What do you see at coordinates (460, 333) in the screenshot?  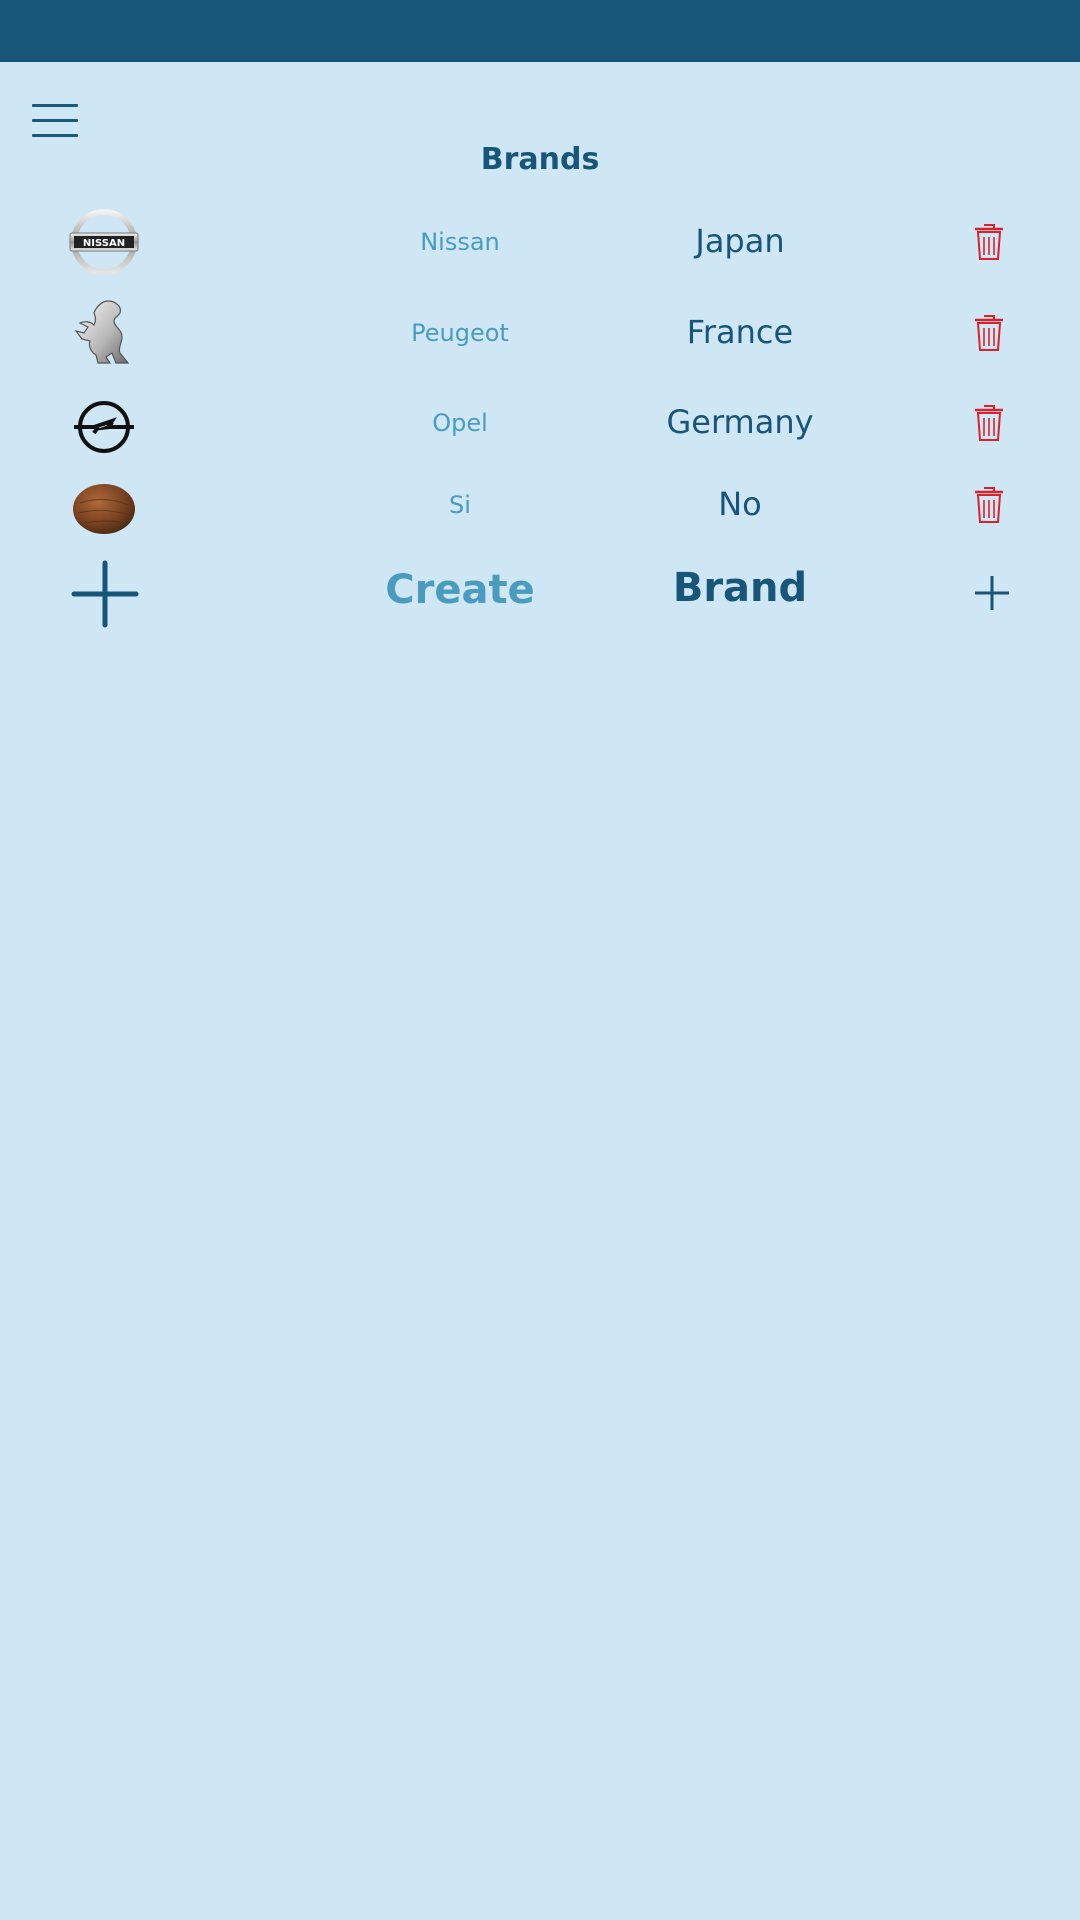 I see `brand-name: Peugeot` at bounding box center [460, 333].